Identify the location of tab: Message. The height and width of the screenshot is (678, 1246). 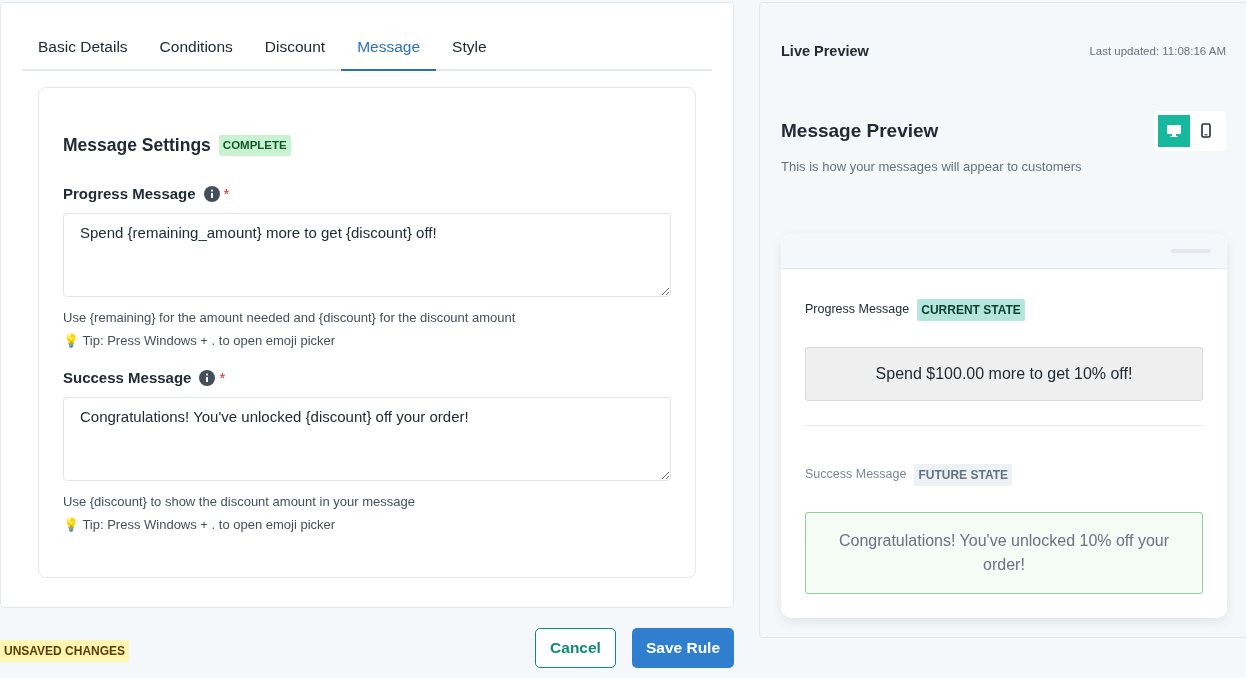
(389, 48).